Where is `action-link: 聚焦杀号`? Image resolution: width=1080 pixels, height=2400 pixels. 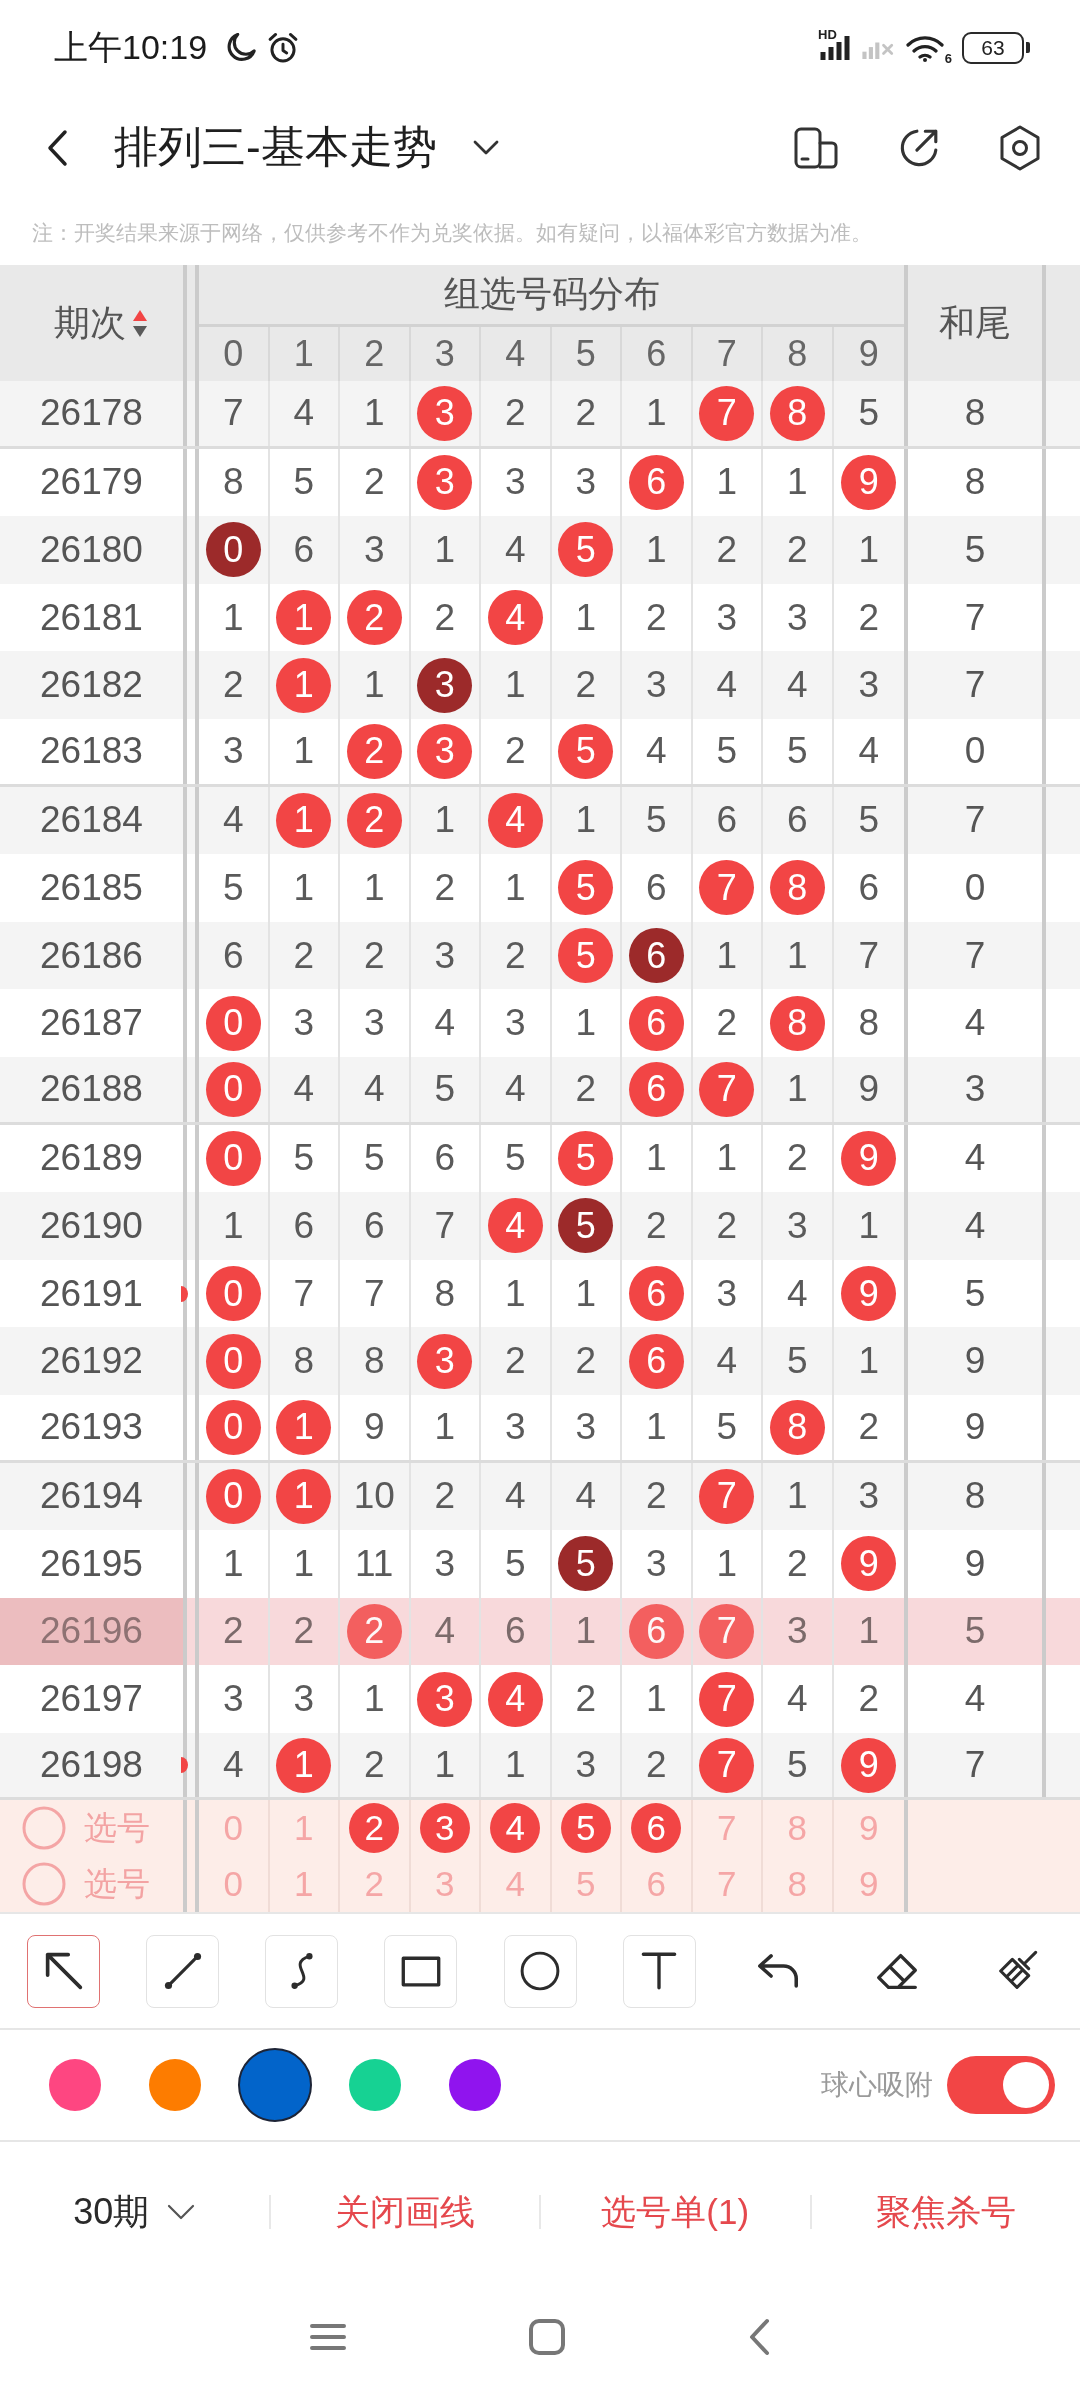 action-link: 聚焦杀号 is located at coordinates (945, 2212).